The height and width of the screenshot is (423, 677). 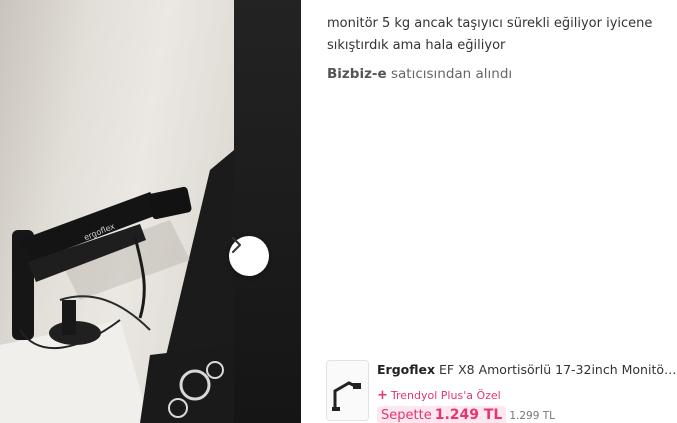 I want to click on sepette-price: 1.249 TL, so click(x=468, y=415).